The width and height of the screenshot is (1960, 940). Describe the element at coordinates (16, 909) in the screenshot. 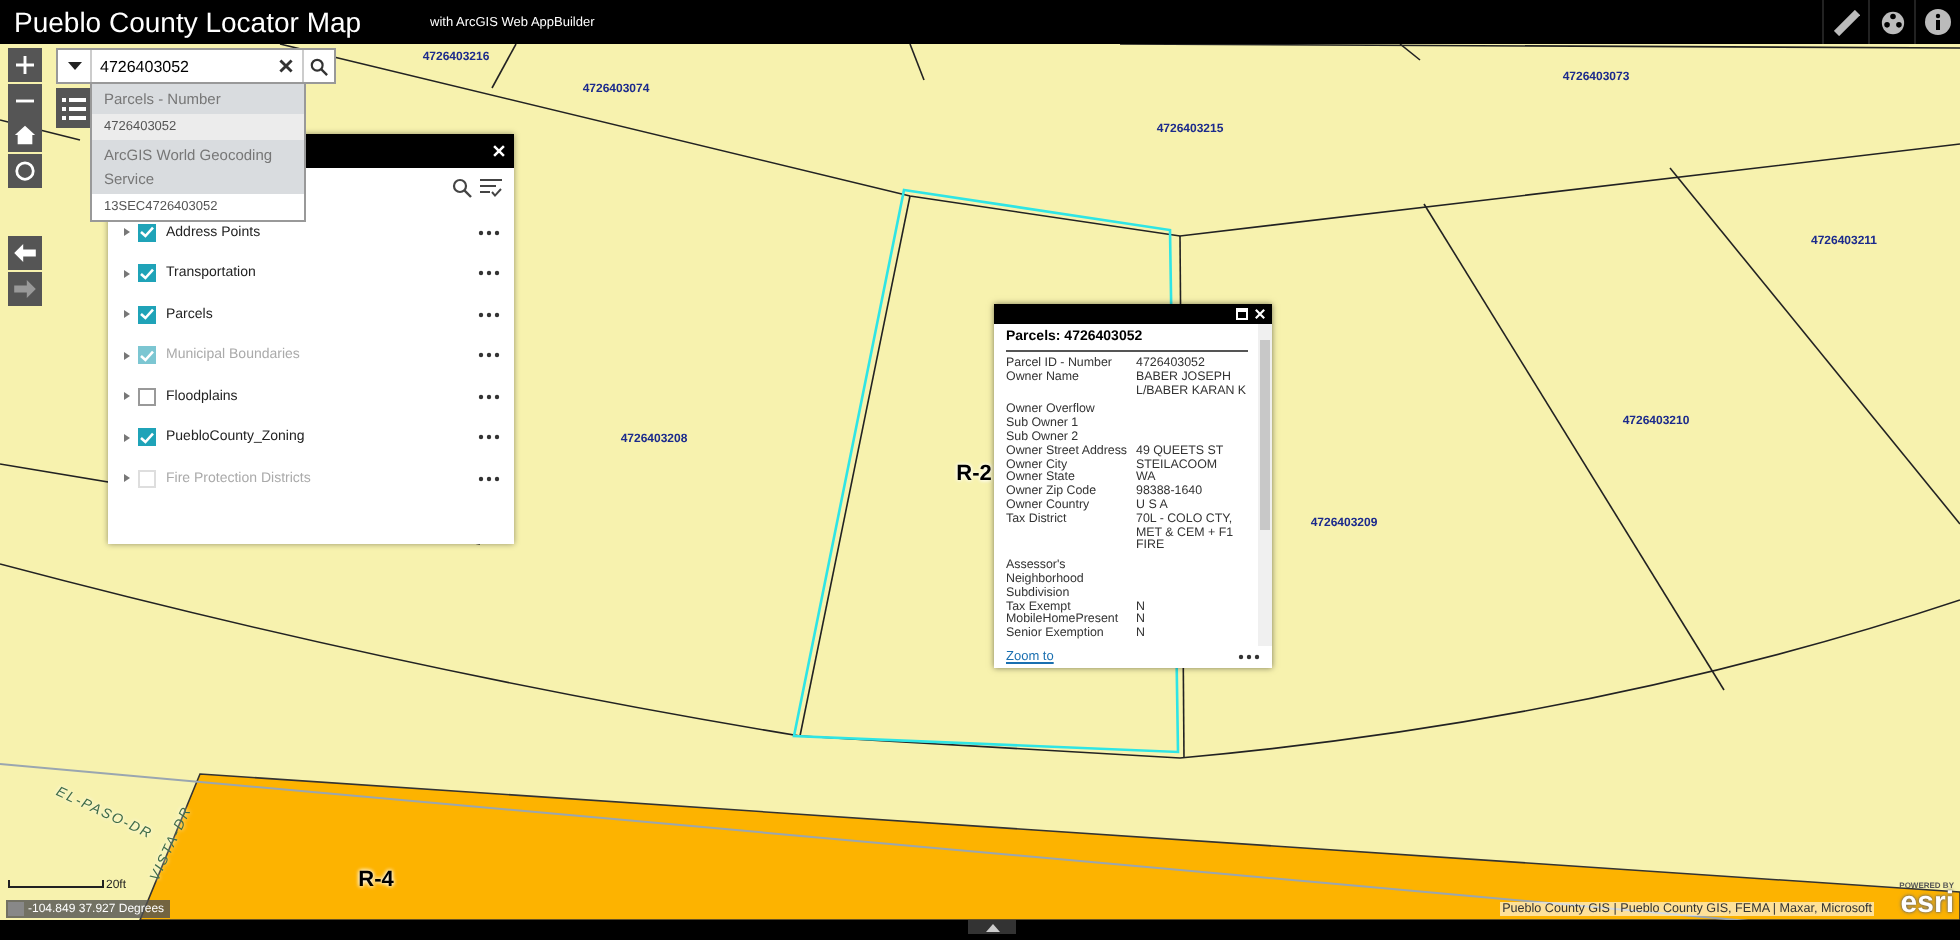

I see `coordinate-toggle-button` at that location.